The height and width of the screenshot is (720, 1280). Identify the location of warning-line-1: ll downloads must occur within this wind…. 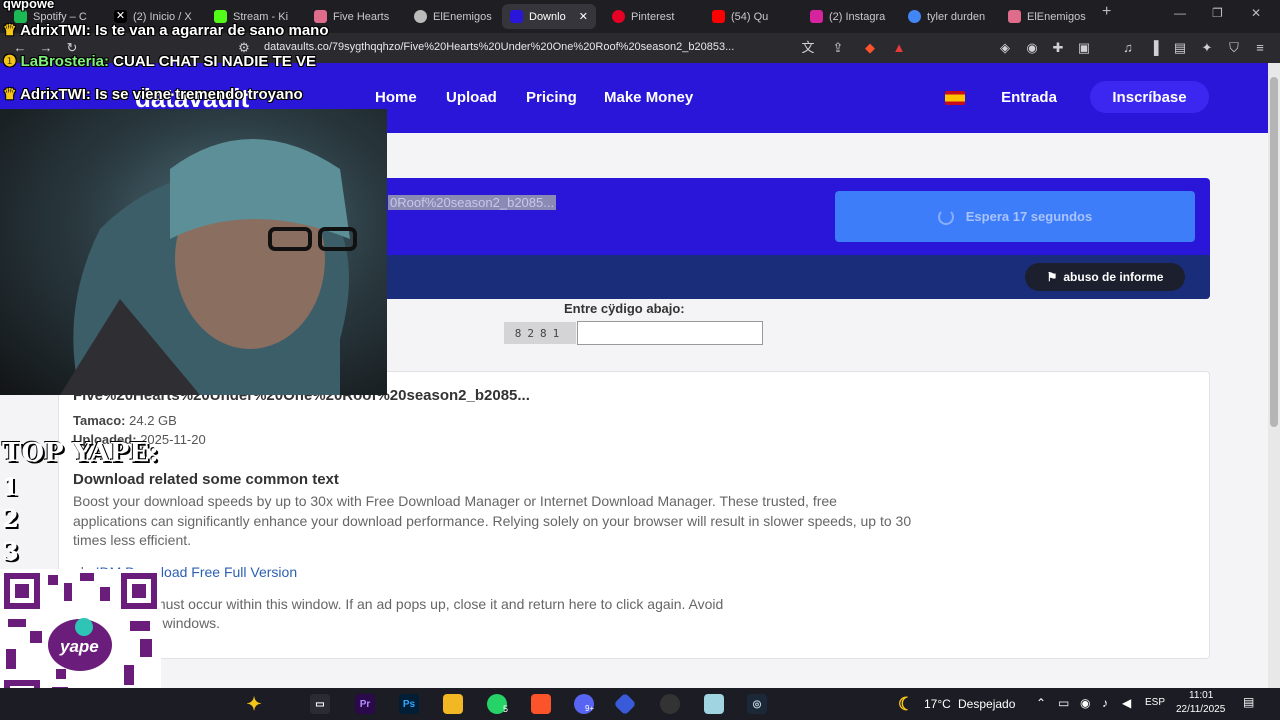
(398, 604).